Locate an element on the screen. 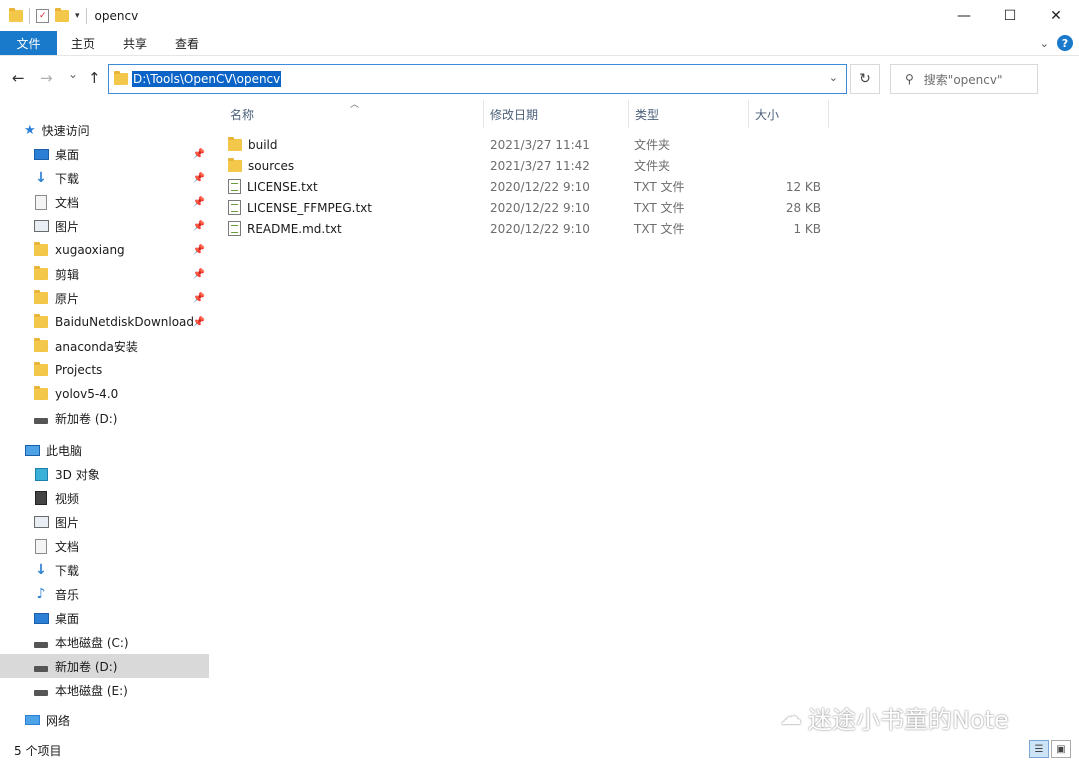 Image resolution: width=1079 pixels, height=763 pixels. sidebar-item-desktop-pc: 桌面 is located at coordinates (104, 618).